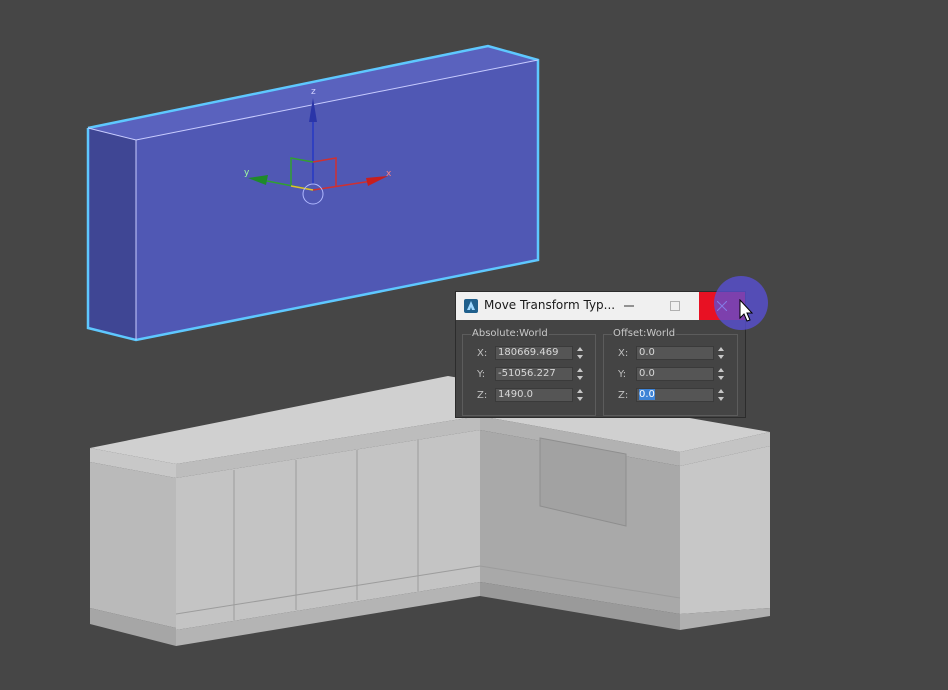 The image size is (948, 690). I want to click on offset-z-label: Z:, so click(623, 395).